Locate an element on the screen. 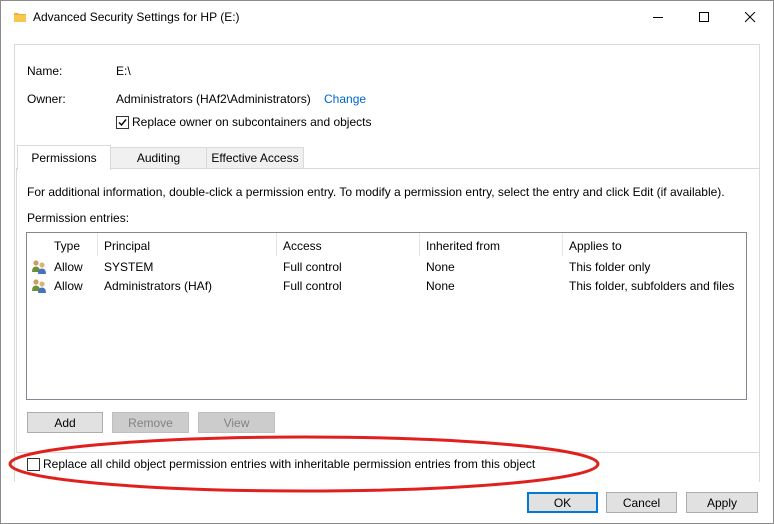 Image resolution: width=774 pixels, height=524 pixels. remove-button: Remove is located at coordinates (150, 422).